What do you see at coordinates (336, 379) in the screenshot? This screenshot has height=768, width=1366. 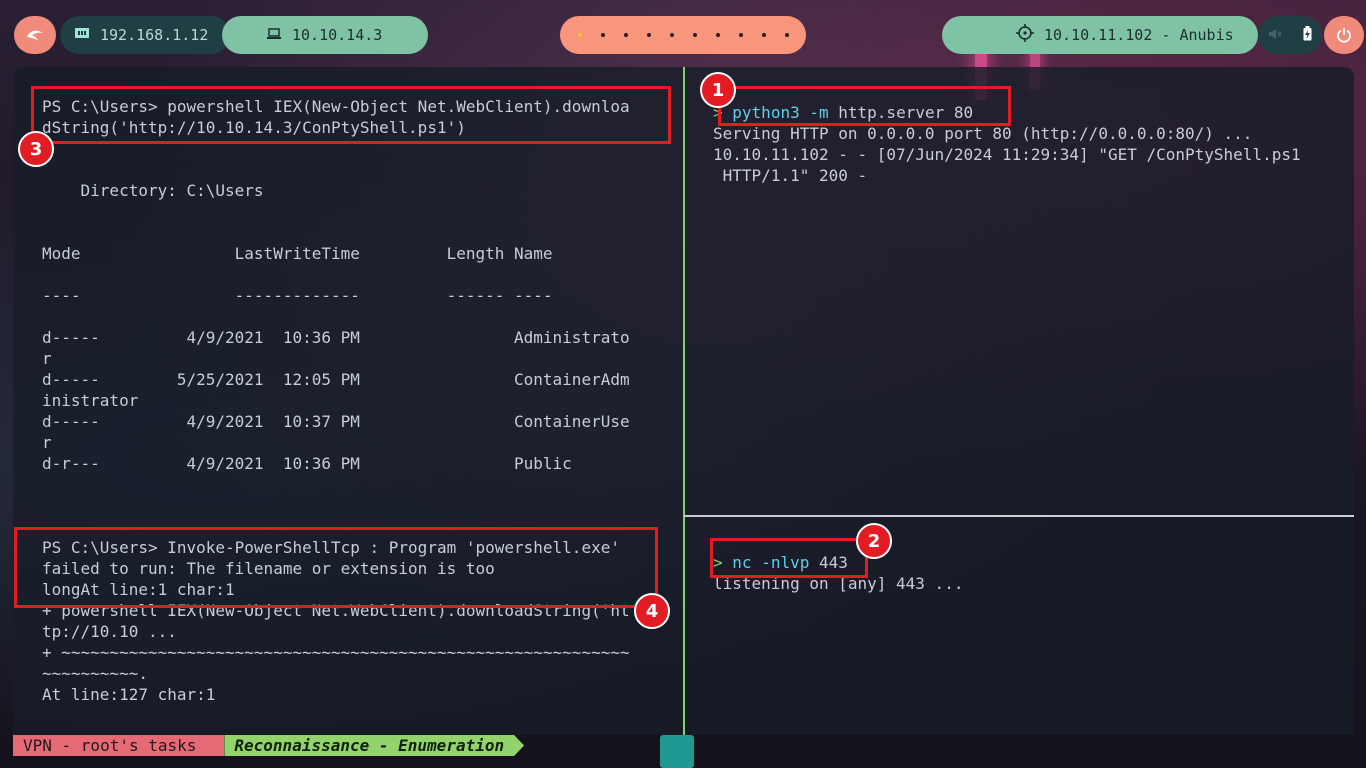 I see `terminal-line: d----- 5/25/2021 12:05 PM ContainerAdm` at bounding box center [336, 379].